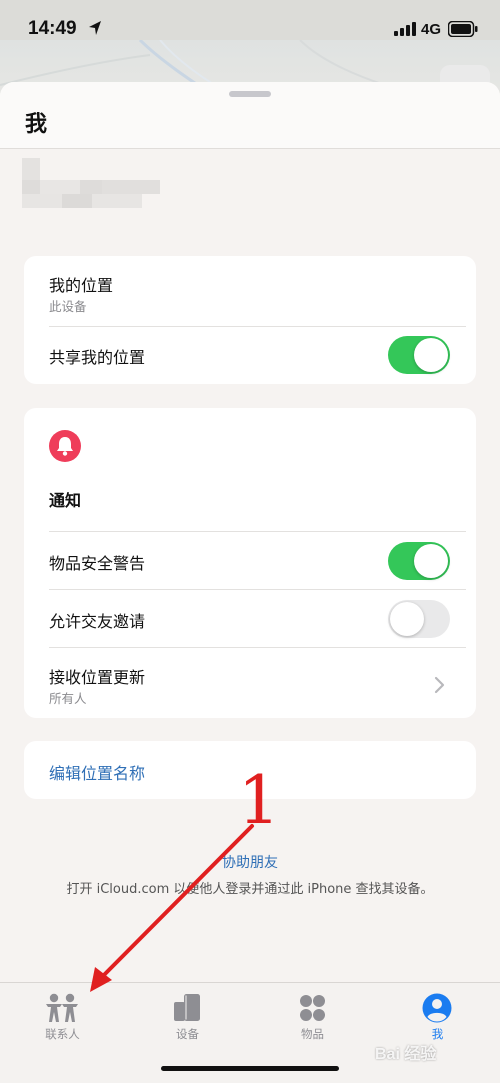 This screenshot has width=500, height=1083. What do you see at coordinates (405, 29) in the screenshot?
I see `signal-bars-icon` at bounding box center [405, 29].